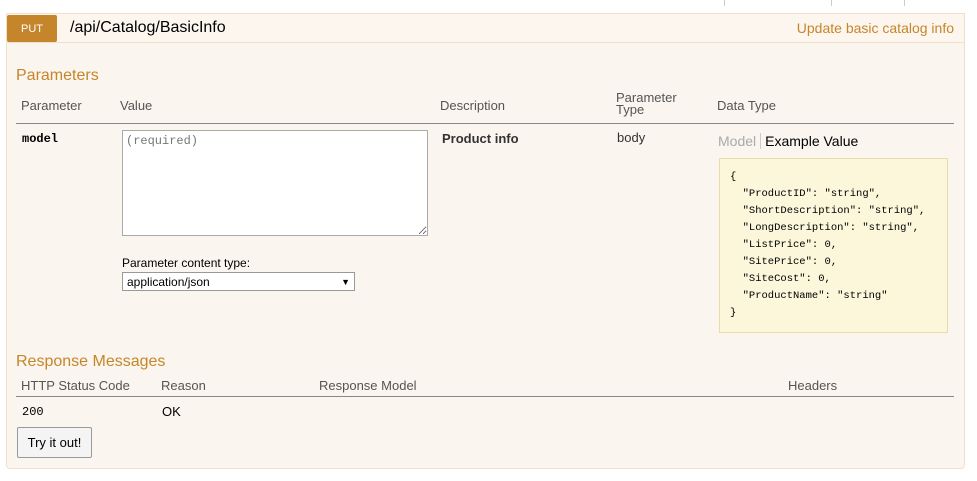  Describe the element at coordinates (630, 109) in the screenshot. I see `column-header-parameter-type-line2: Type` at that location.